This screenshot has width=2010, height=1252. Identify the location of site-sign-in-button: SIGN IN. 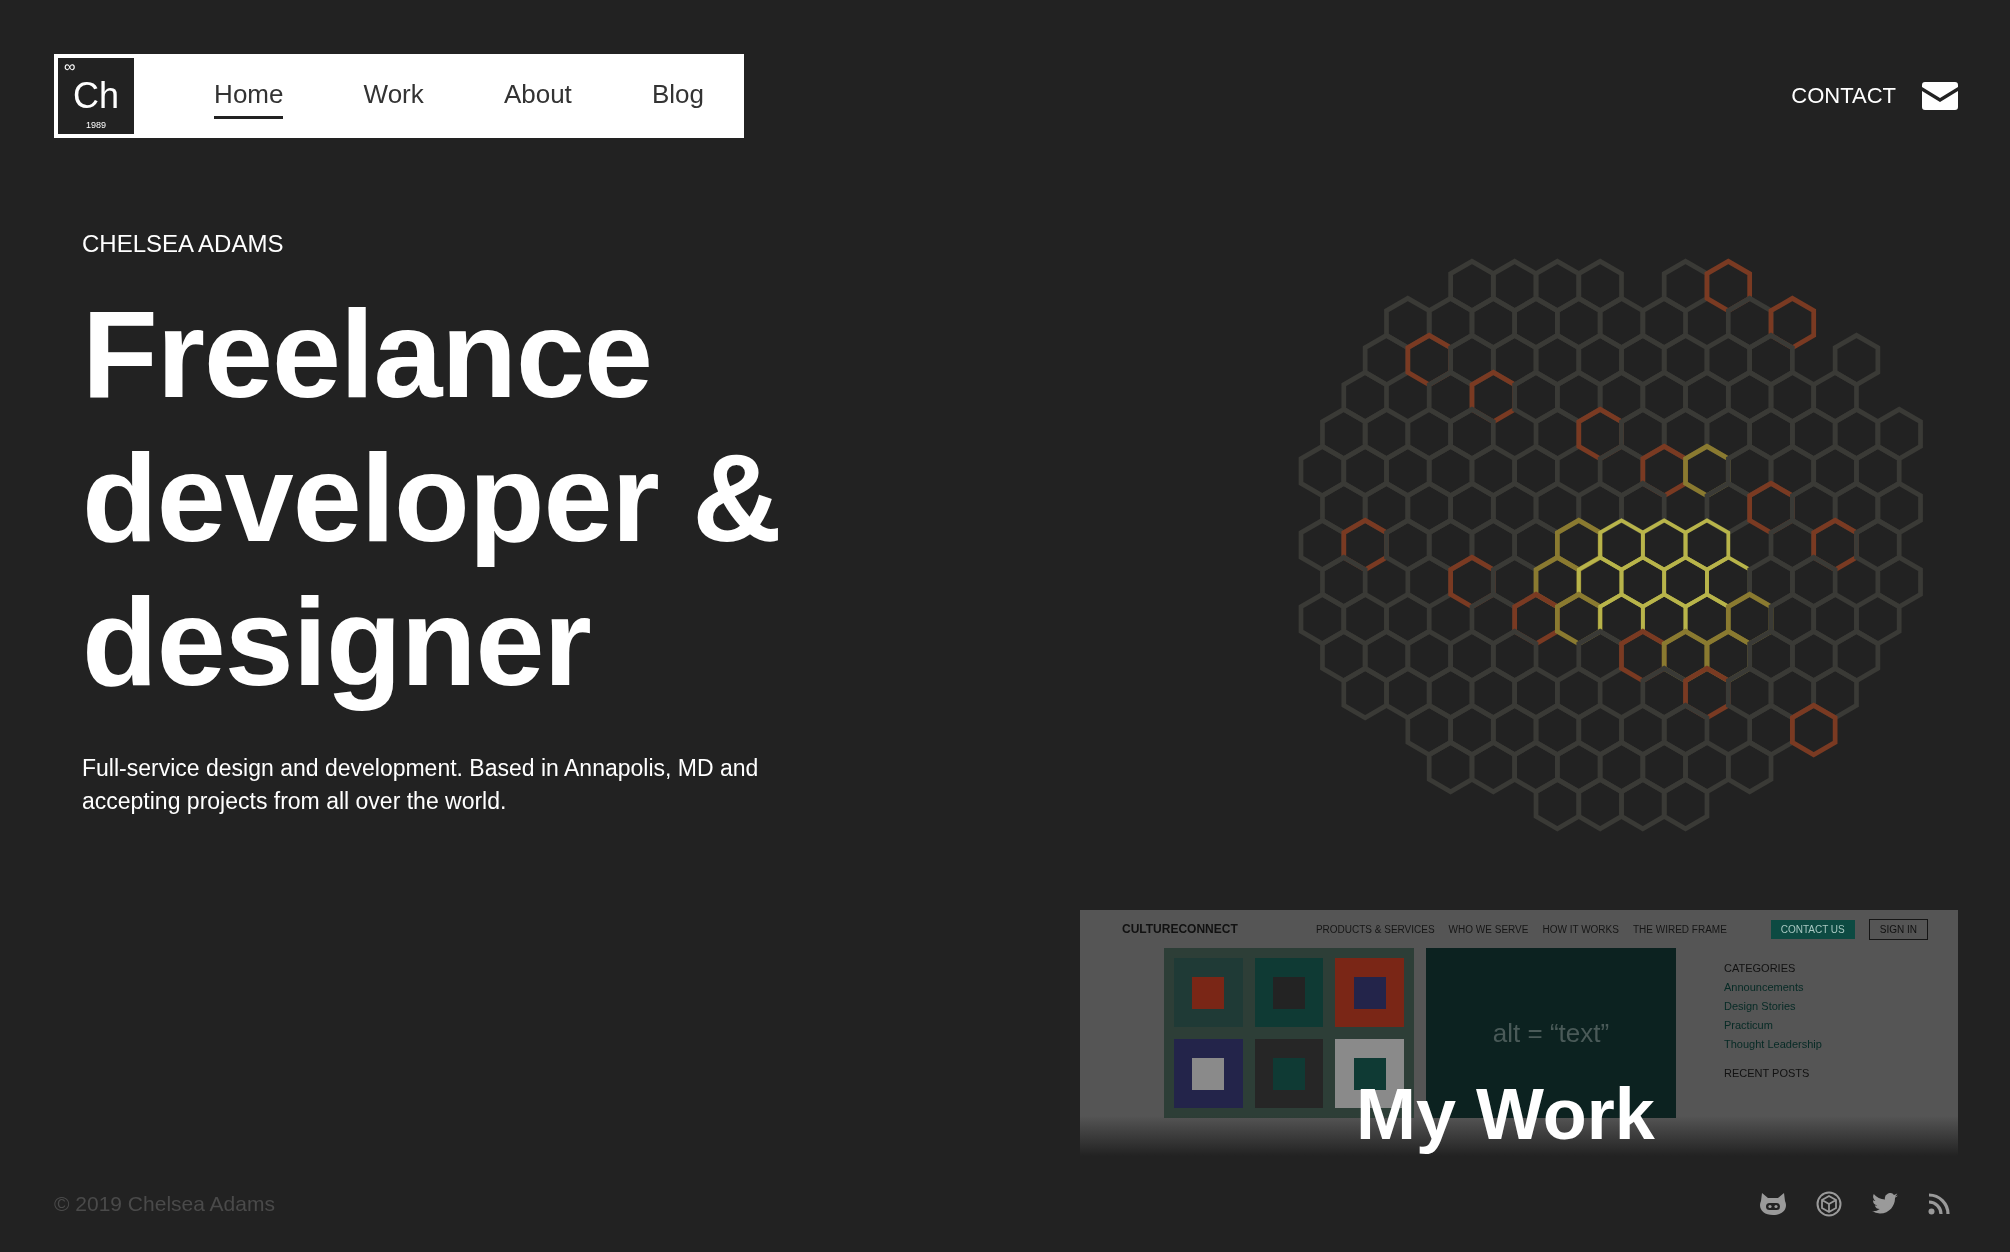
(1898, 929).